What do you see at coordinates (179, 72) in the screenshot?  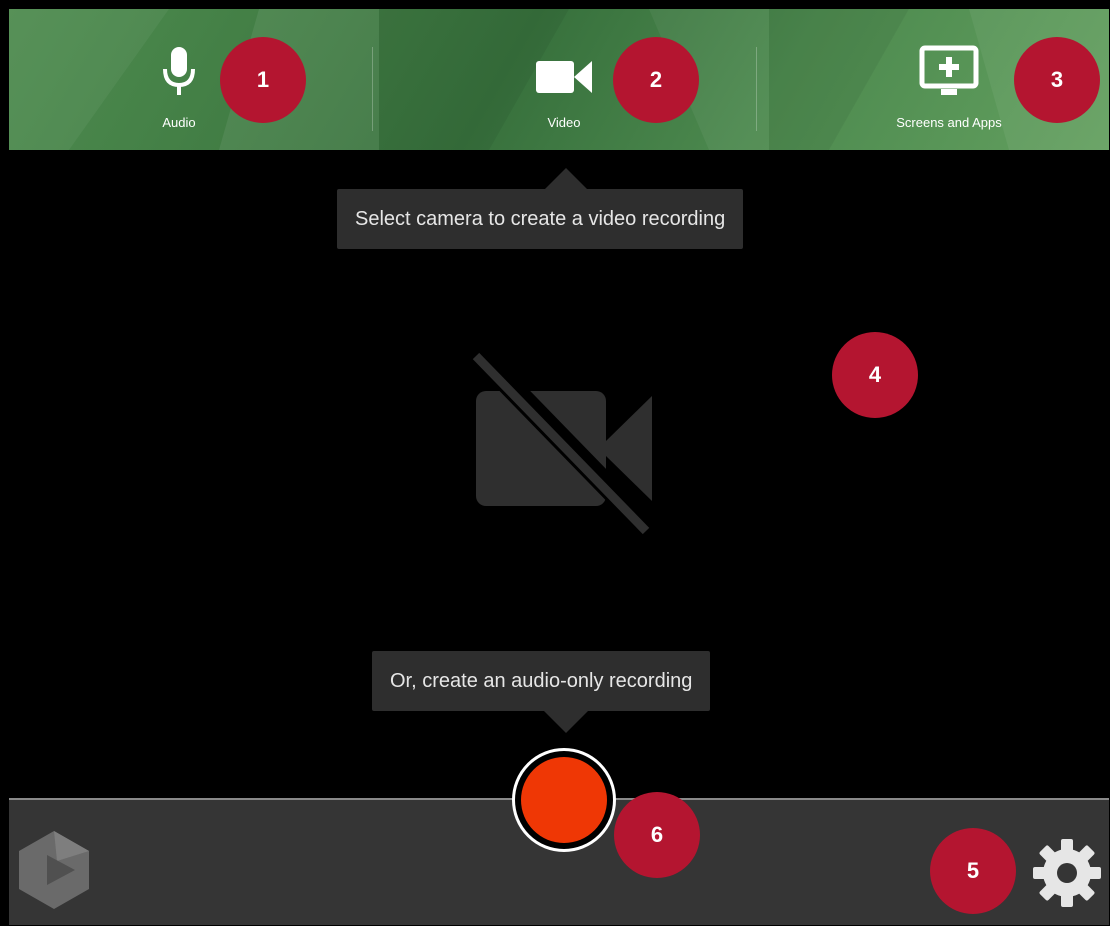 I see `microphone-icon` at bounding box center [179, 72].